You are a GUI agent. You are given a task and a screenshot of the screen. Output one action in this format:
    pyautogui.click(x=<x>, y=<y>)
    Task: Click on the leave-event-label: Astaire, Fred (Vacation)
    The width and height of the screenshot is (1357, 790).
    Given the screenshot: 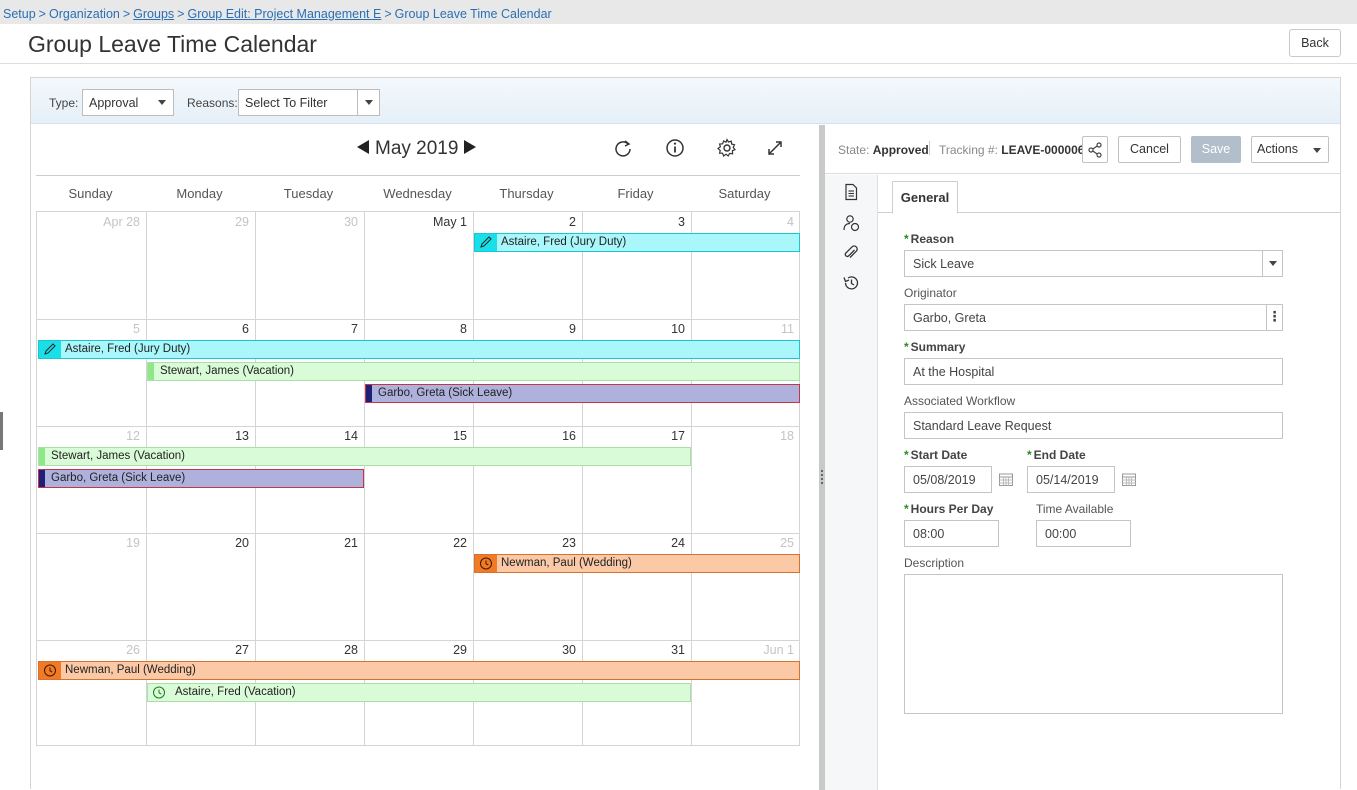 What is the action you would take?
    pyautogui.click(x=235, y=692)
    